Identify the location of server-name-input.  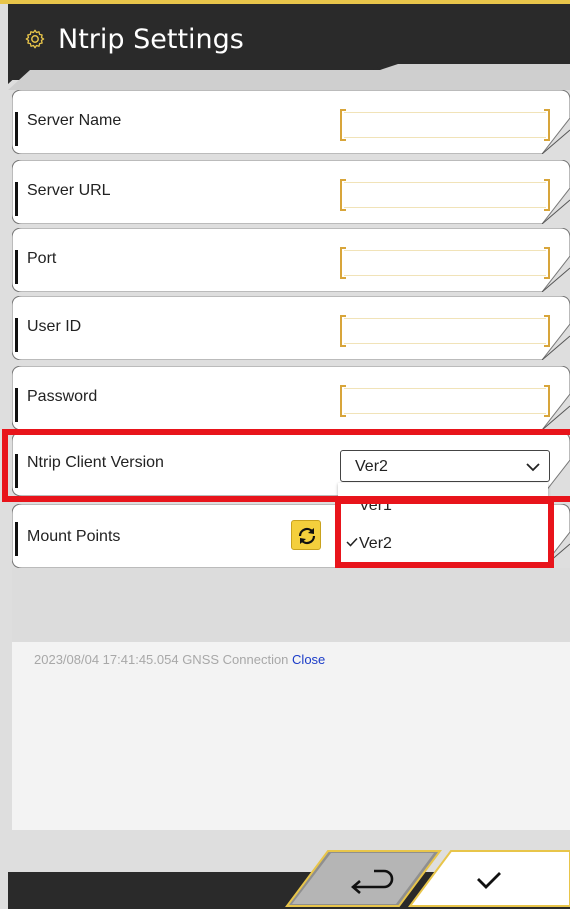
(445, 125).